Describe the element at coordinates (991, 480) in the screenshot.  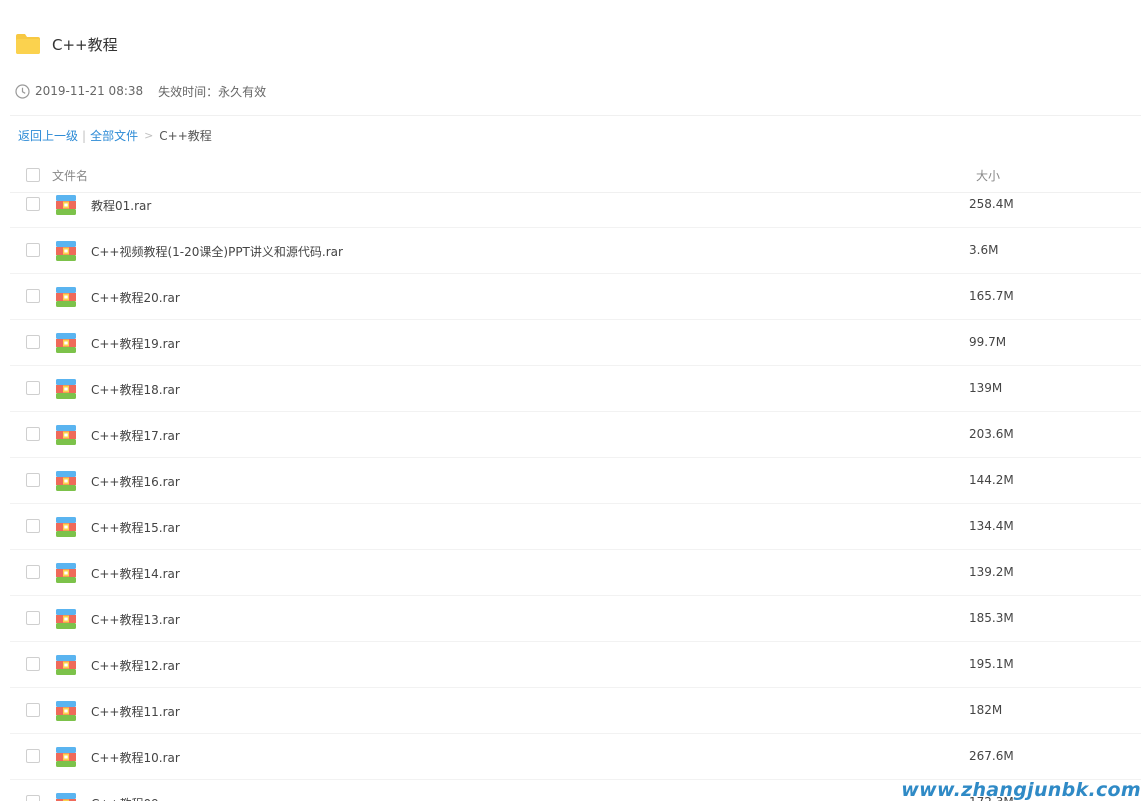
I see `file-size: 144.2M` at that location.